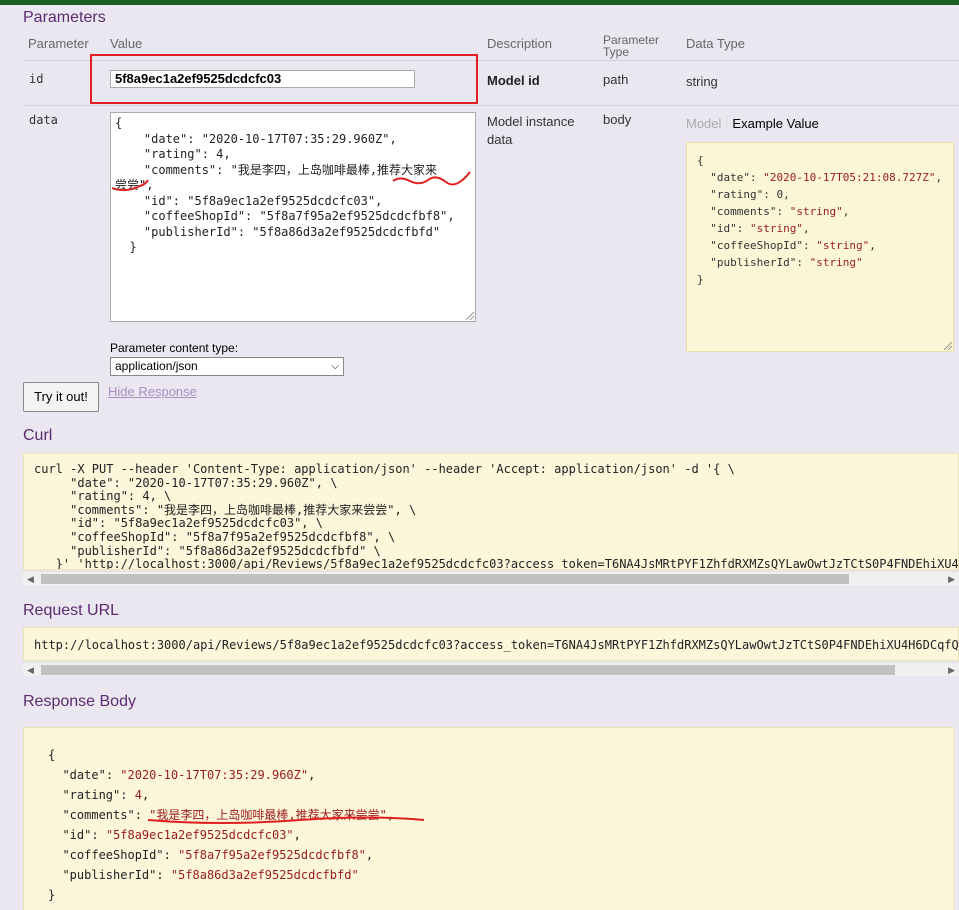  I want to click on response-line: "id": "5f8a9ec1a2ef9525dcdcfc03",, so click(181, 835).